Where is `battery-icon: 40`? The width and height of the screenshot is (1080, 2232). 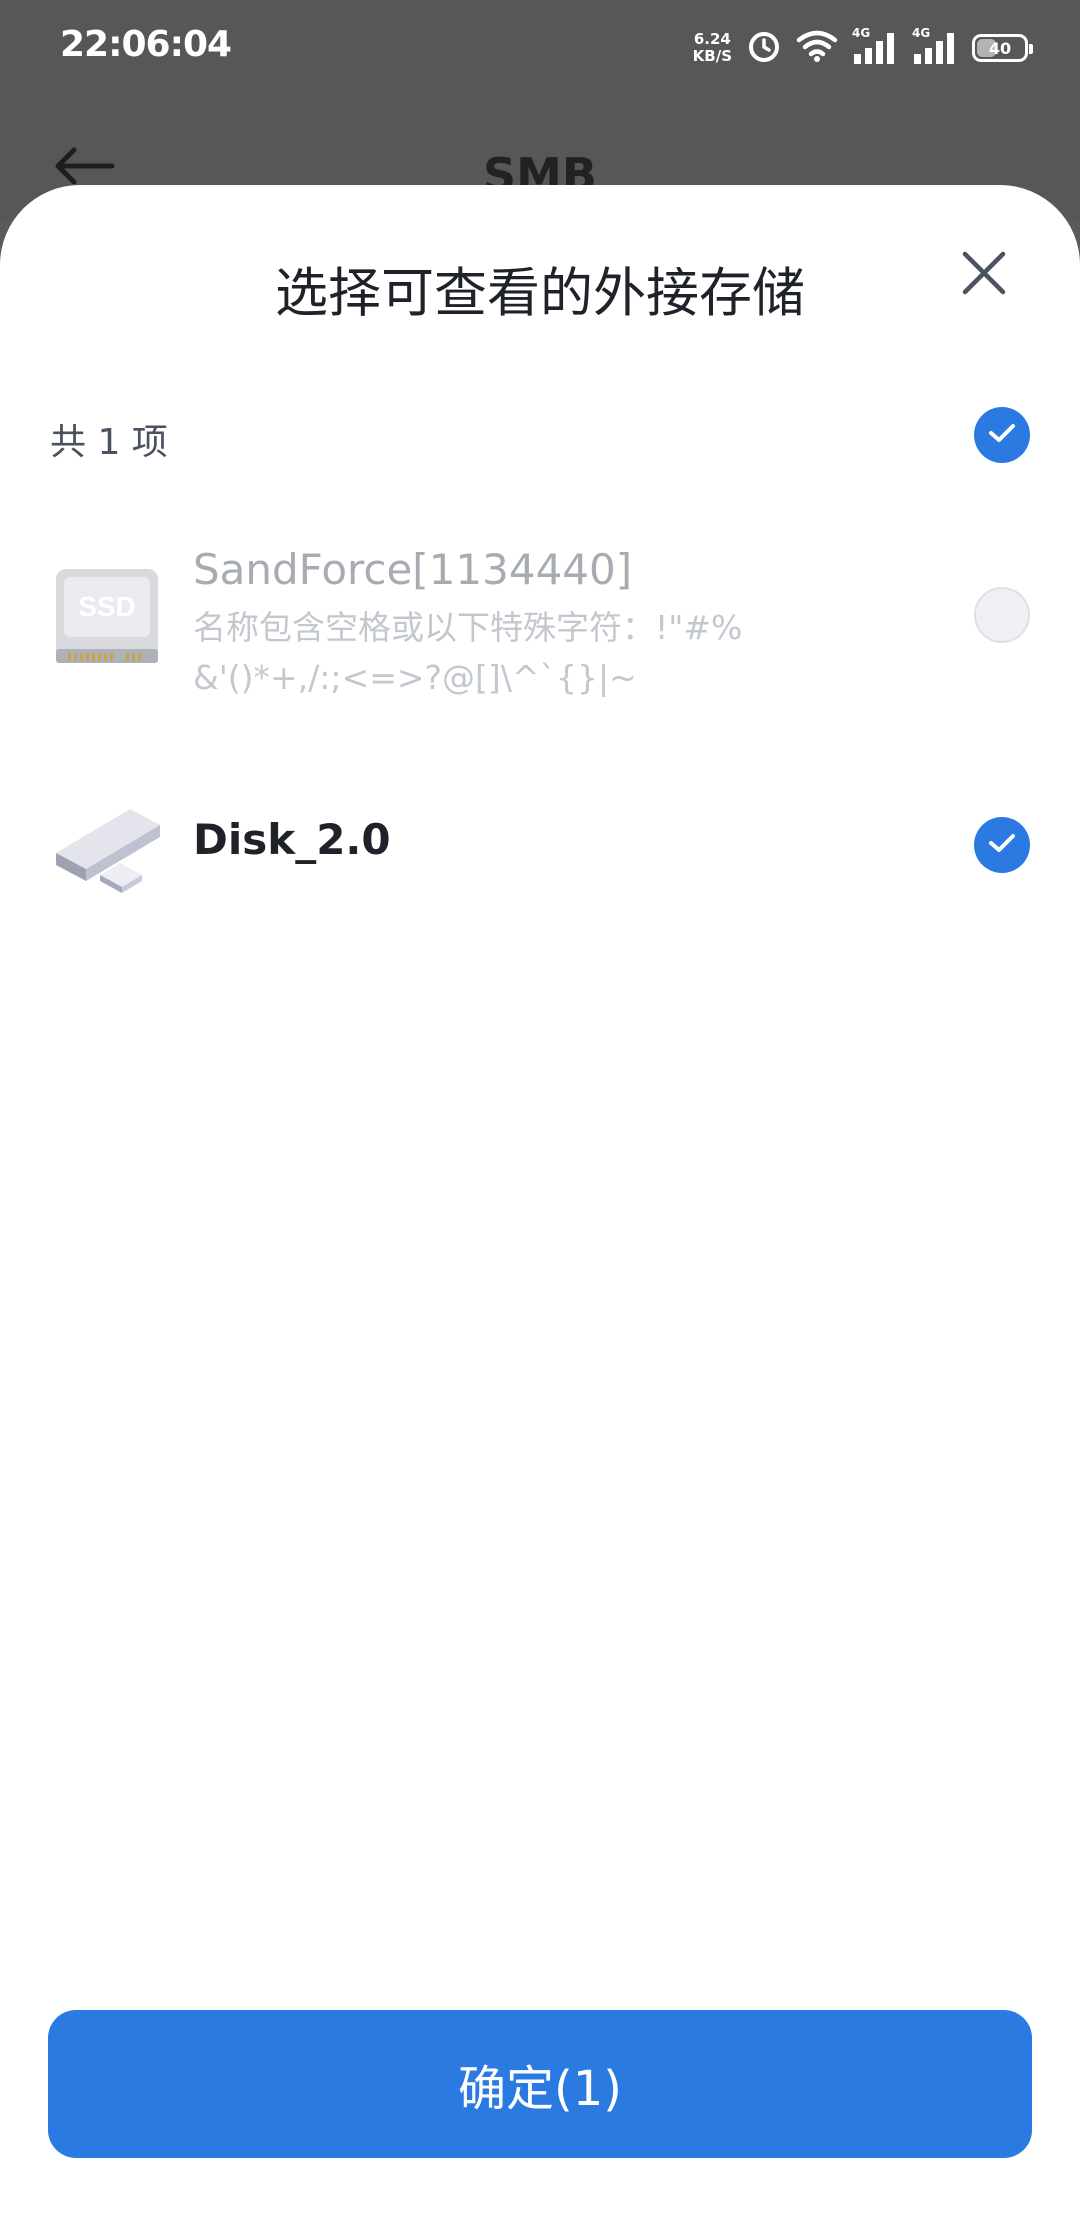 battery-icon: 40 is located at coordinates (1002, 48).